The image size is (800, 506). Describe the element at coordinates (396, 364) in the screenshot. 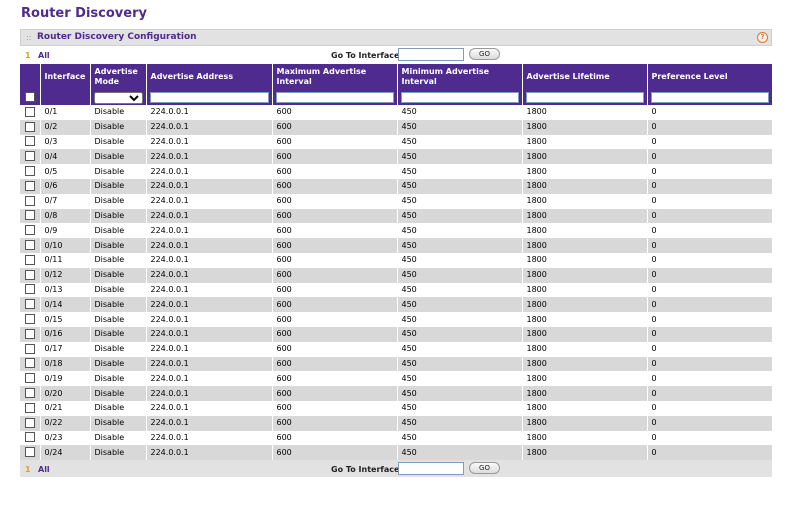

I see `table-row: 0/18 Disable 224.0.0.1 600 450 1800 0` at that location.